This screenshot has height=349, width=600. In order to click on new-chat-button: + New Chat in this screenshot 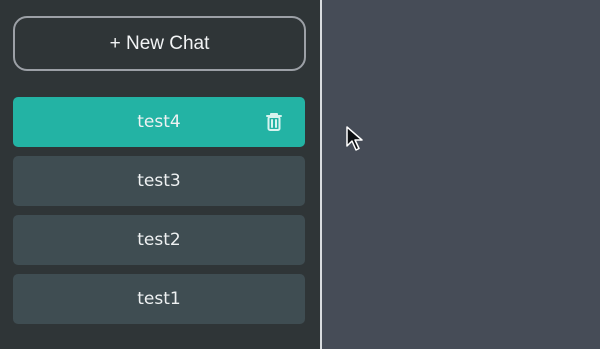, I will do `click(159, 43)`.